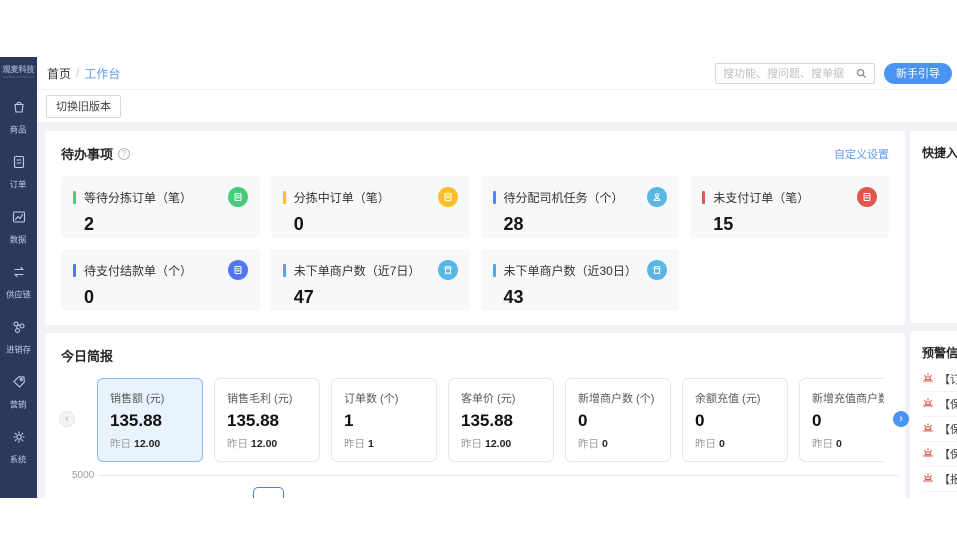 The image size is (957, 556). I want to click on brand-name: 观麦科技, so click(18, 69).